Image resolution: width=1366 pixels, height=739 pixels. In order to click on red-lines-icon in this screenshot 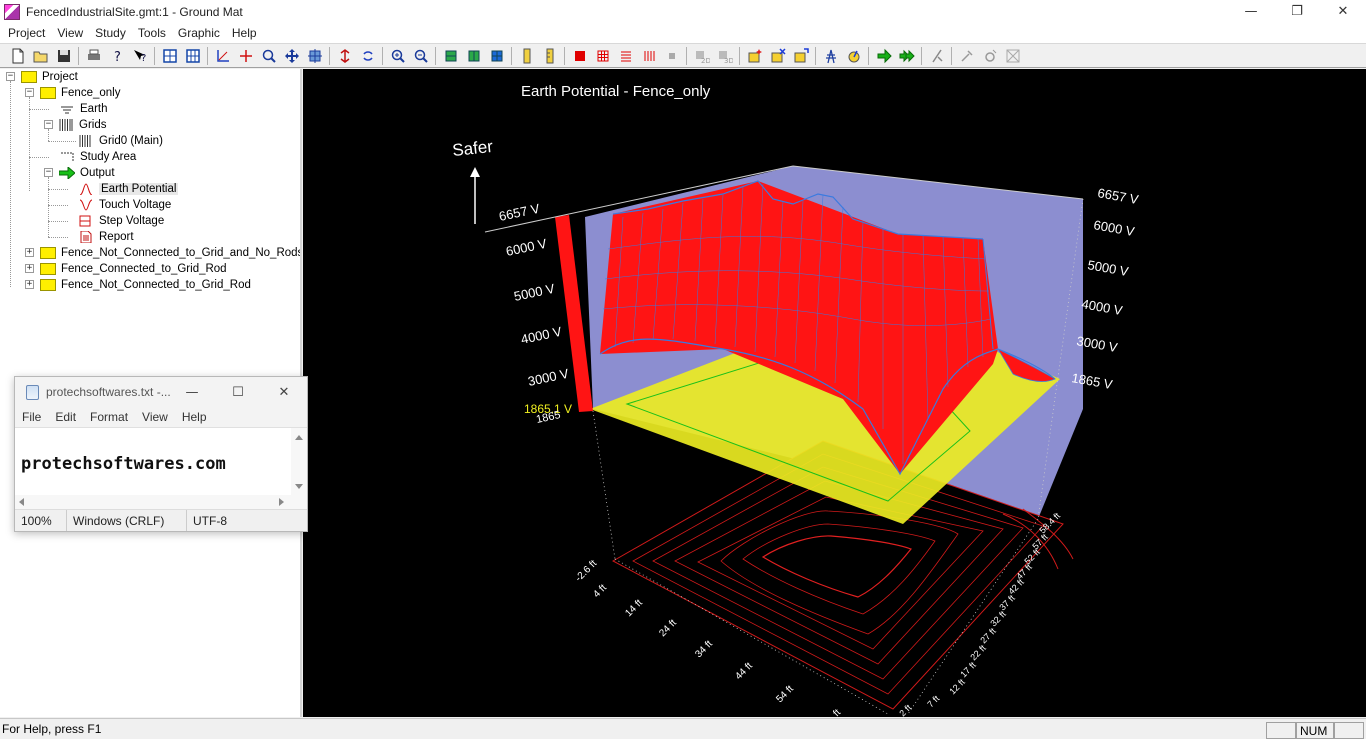, I will do `click(625, 55)`.